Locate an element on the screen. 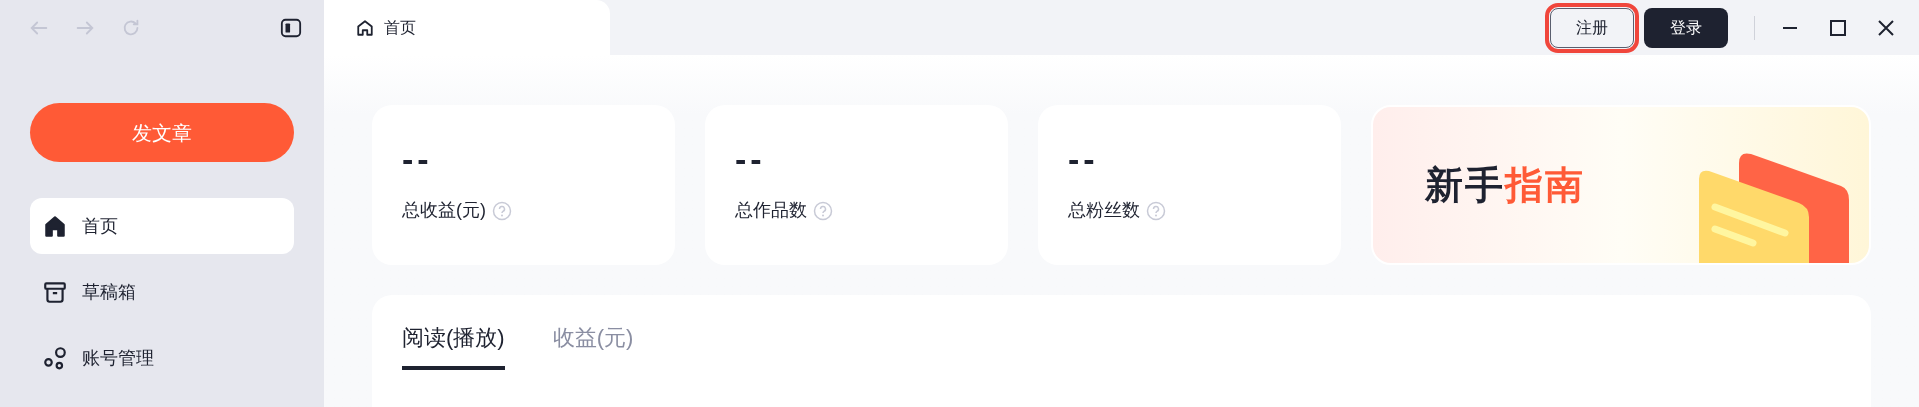  circles-icon is located at coordinates (55, 358).